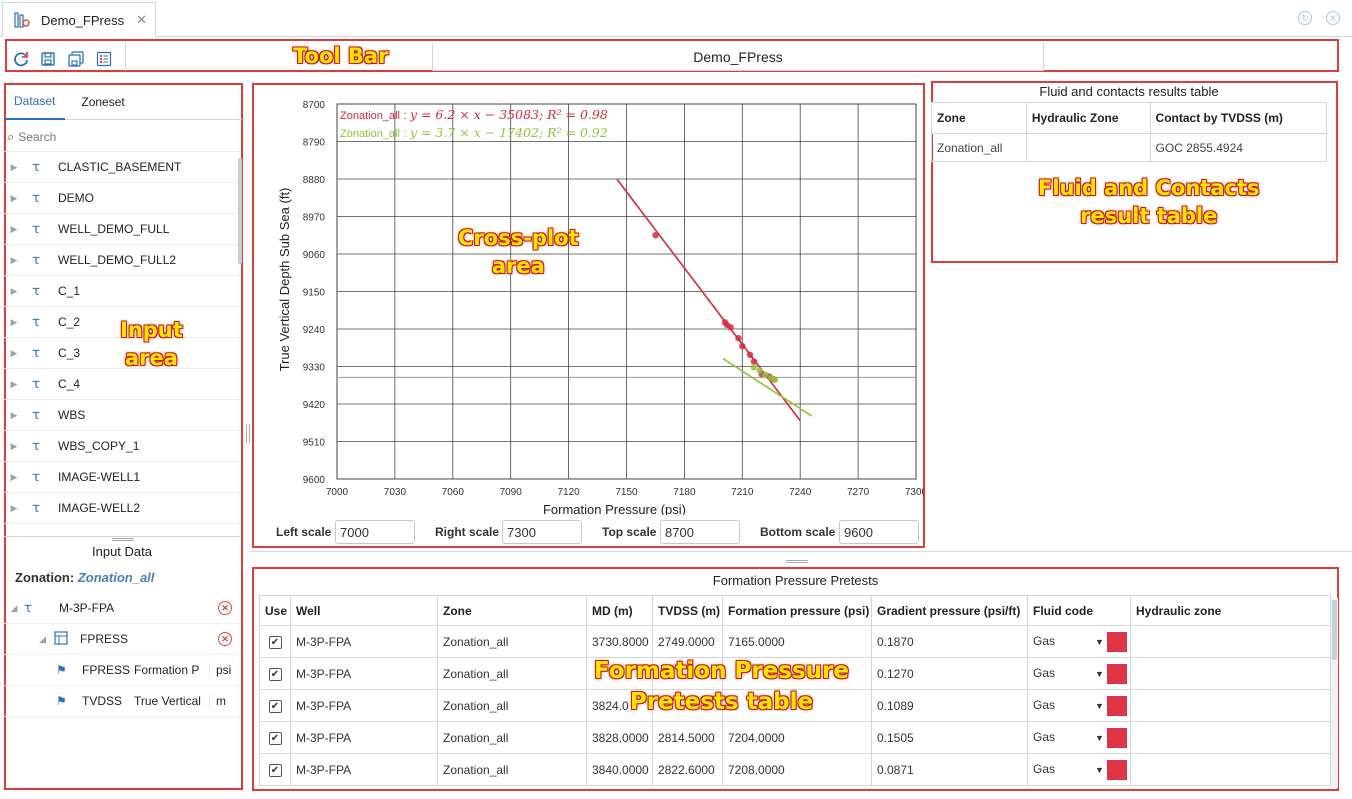  I want to click on dataset-item: ▶ ꚍ WELL_DEMO_FULL2, so click(122, 260).